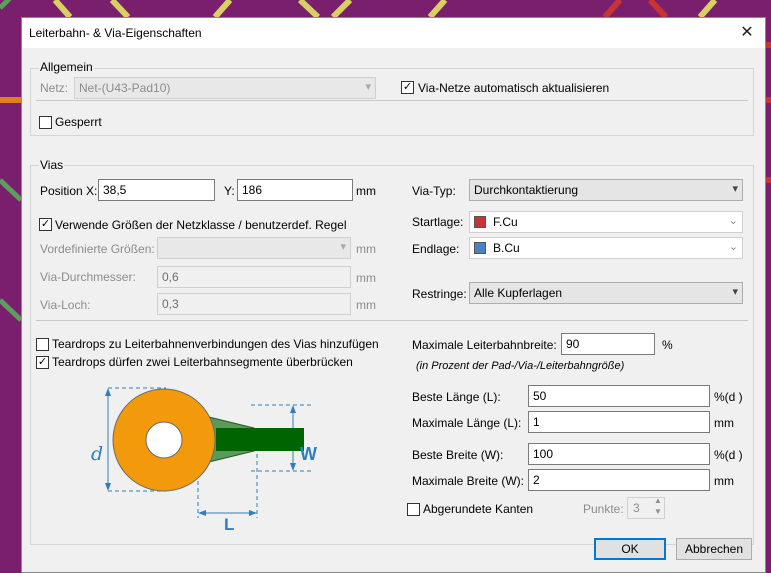 This screenshot has width=771, height=573. I want to click on end-layer-label: Endlage:, so click(436, 249).